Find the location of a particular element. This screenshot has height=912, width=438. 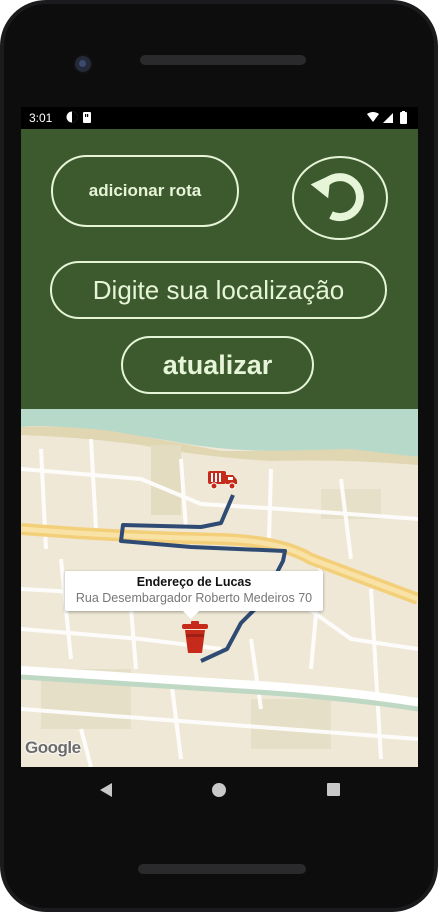

notification-icons is located at coordinates (81, 119).